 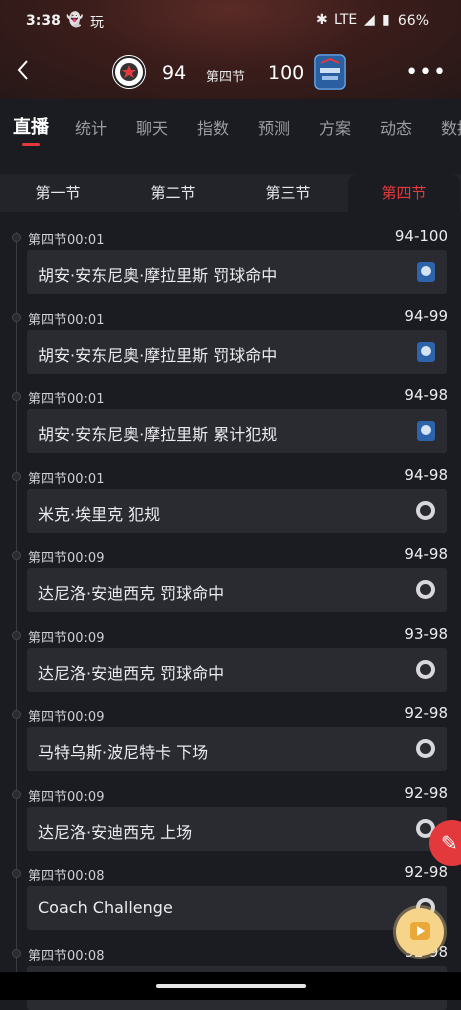 I want to click on tab-news: 动态, so click(x=396, y=127).